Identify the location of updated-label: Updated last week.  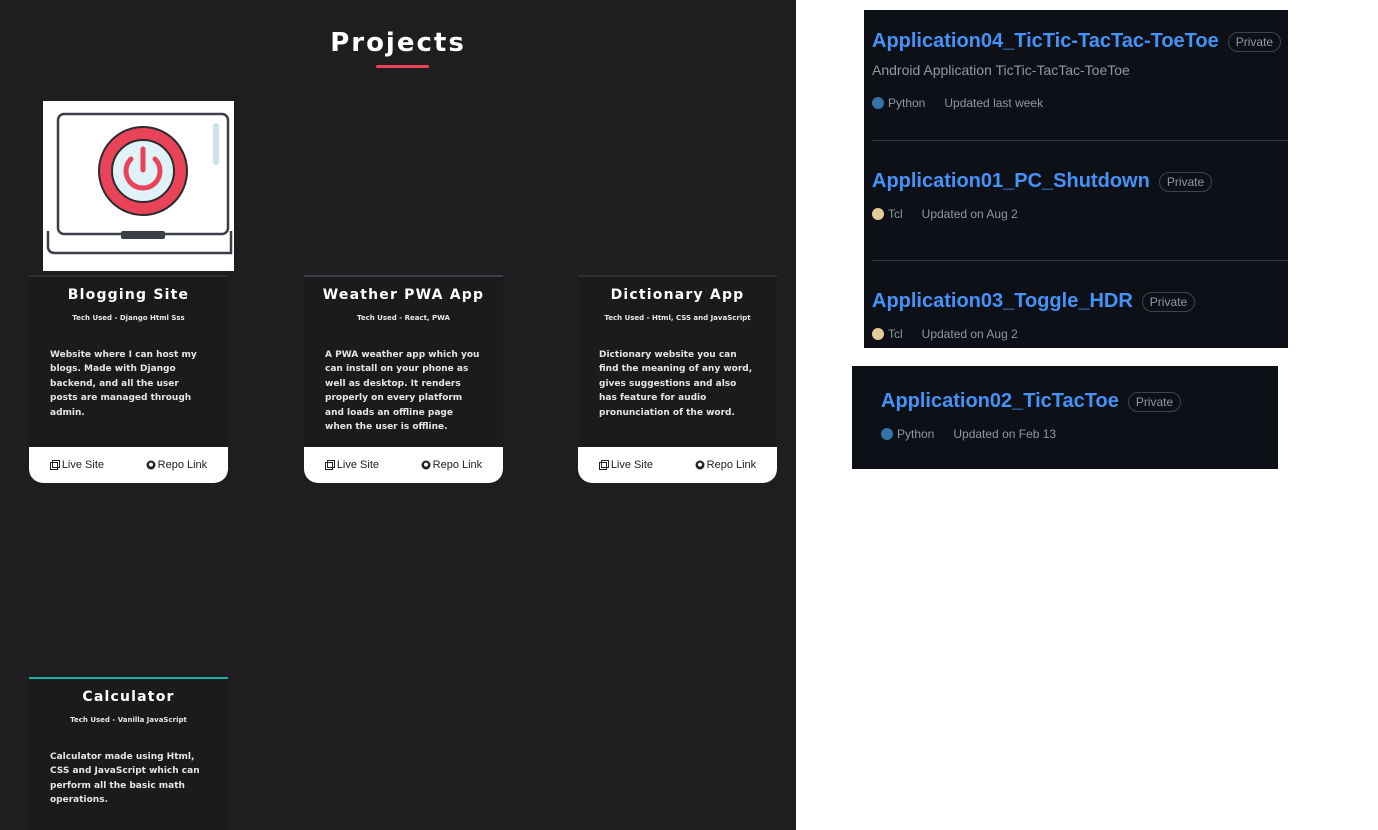
(994, 103).